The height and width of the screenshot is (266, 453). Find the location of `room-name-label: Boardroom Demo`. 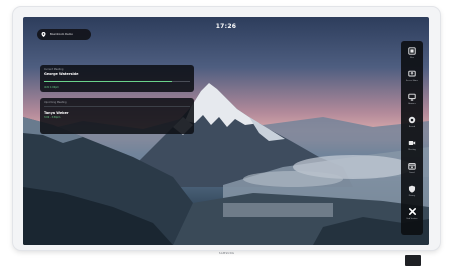

room-name-label: Boardroom Demo is located at coordinates (61, 34).